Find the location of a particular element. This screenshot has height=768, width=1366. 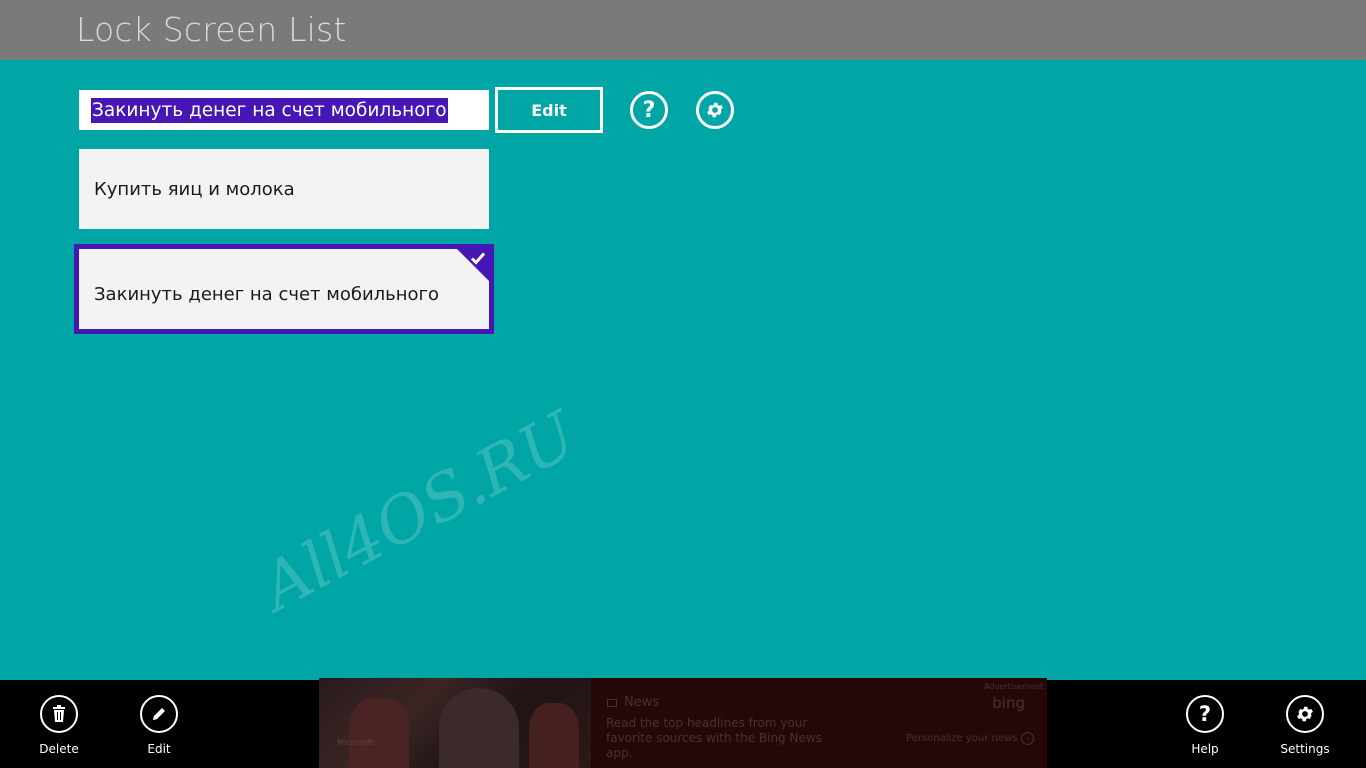

pencil-icon is located at coordinates (159, 714).